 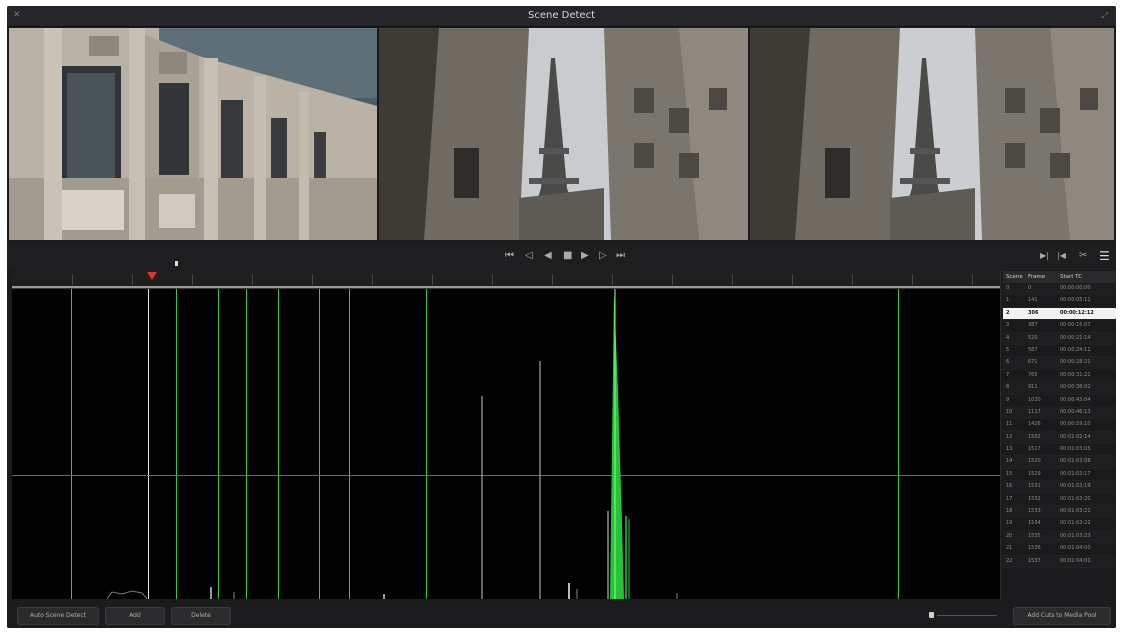 I want to click on scene-cell-tc: 00:01:03:05, so click(x=1075, y=449).